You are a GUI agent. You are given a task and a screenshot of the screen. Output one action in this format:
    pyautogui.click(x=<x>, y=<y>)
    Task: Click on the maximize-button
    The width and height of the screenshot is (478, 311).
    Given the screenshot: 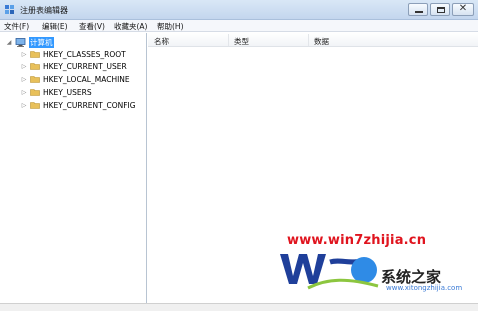 What is the action you would take?
    pyautogui.click(x=440, y=9)
    